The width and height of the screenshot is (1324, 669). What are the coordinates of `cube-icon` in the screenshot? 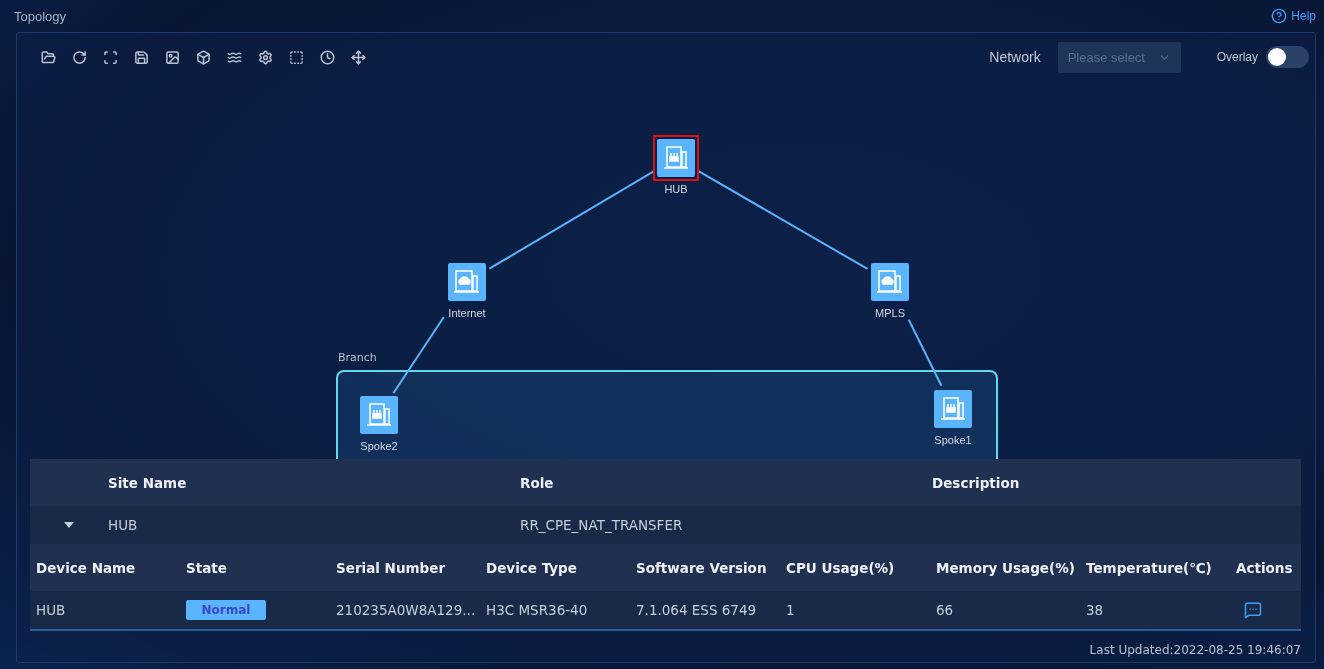 It's located at (203, 57).